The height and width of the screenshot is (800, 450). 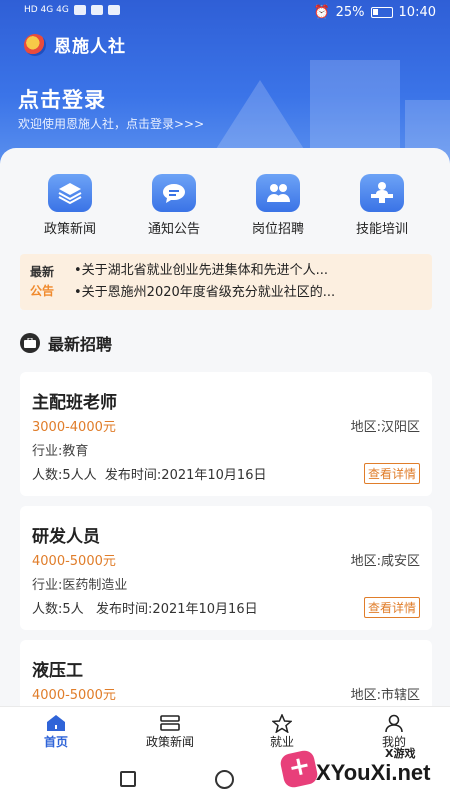 I want to click on nav-label: 通知公告, so click(x=173, y=229).